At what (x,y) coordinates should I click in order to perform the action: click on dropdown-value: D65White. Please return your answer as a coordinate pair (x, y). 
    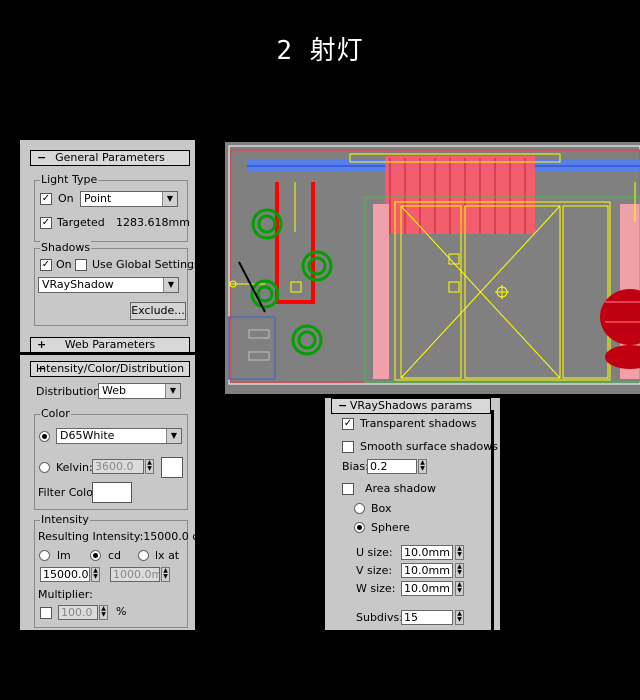
    Looking at the image, I should click on (87, 435).